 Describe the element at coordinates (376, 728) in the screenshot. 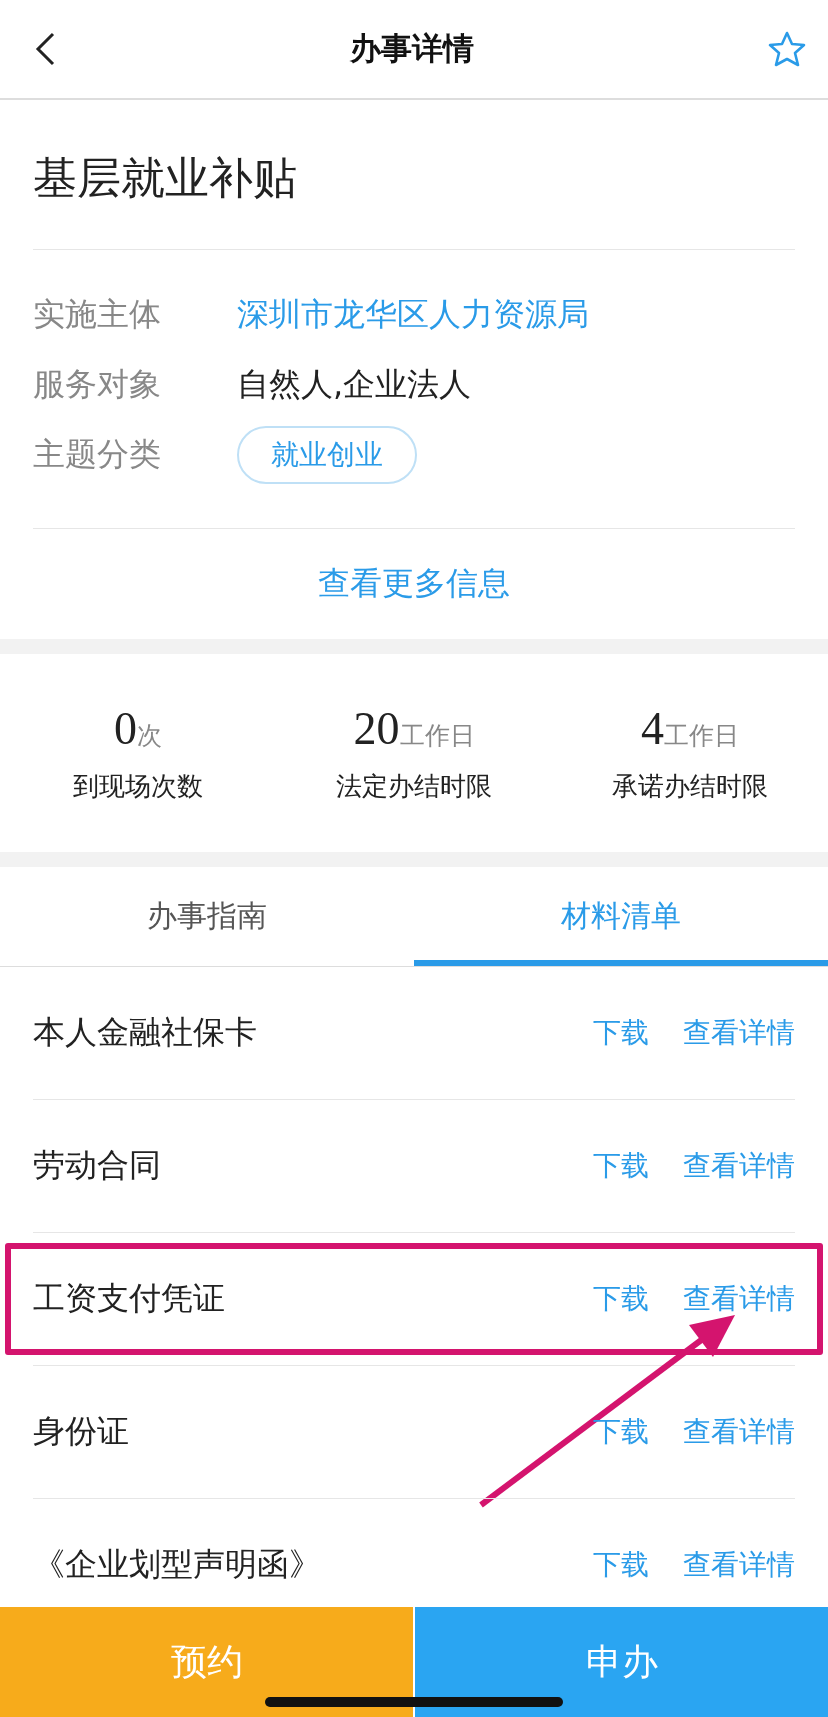

I see `stat-number: 20` at that location.